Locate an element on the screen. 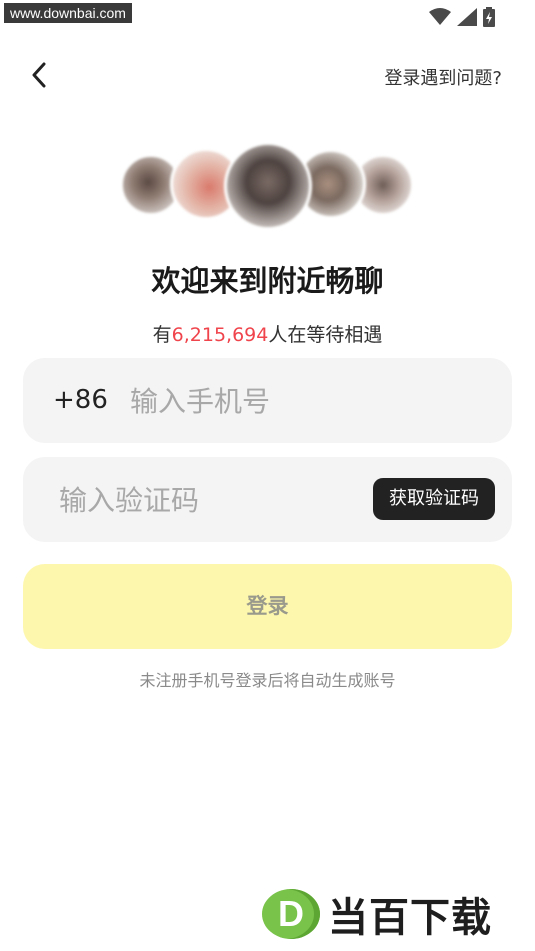 The width and height of the screenshot is (535, 951). avatar is located at coordinates (268, 186).